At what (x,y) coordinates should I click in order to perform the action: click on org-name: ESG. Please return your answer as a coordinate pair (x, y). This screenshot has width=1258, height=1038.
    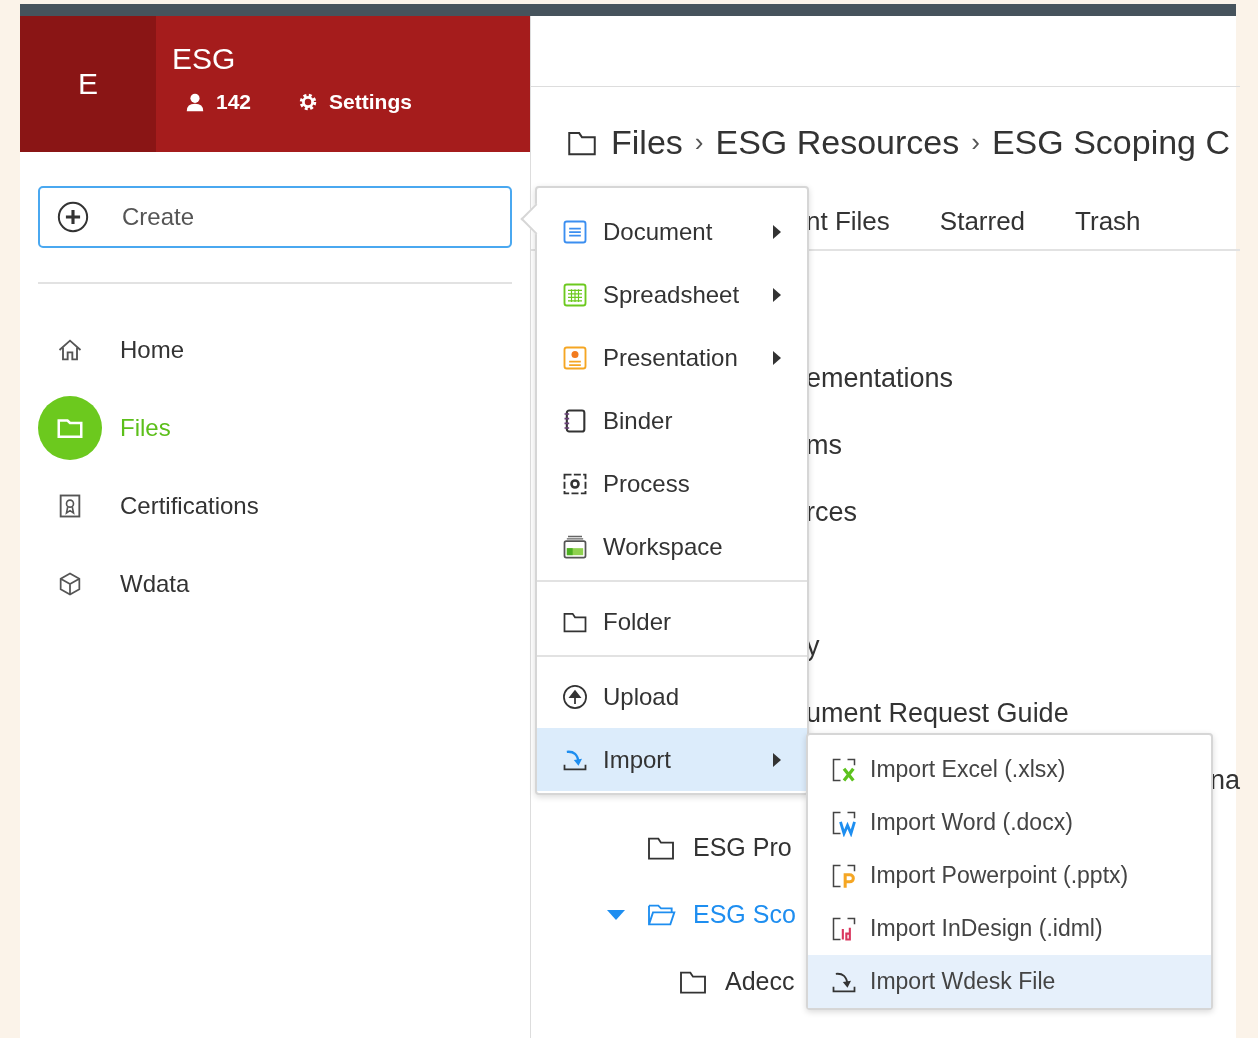
    Looking at the image, I should click on (204, 59).